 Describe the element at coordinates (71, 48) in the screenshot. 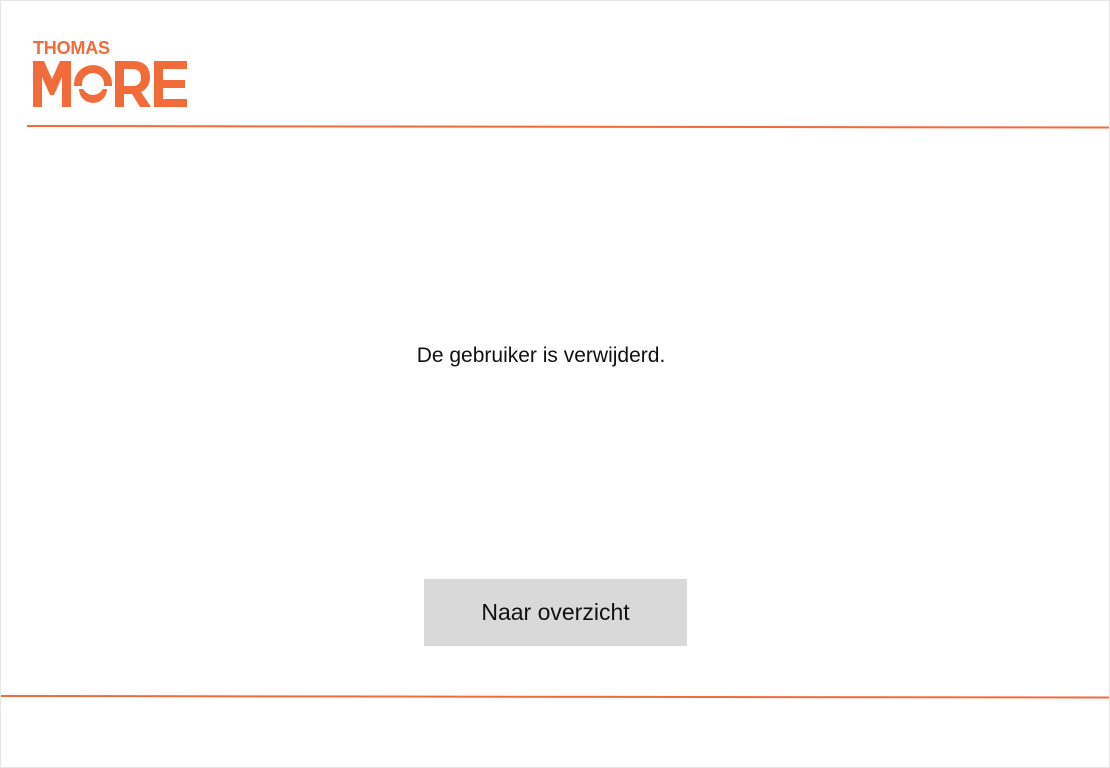

I see `logo-top-text: THOMAS` at that location.